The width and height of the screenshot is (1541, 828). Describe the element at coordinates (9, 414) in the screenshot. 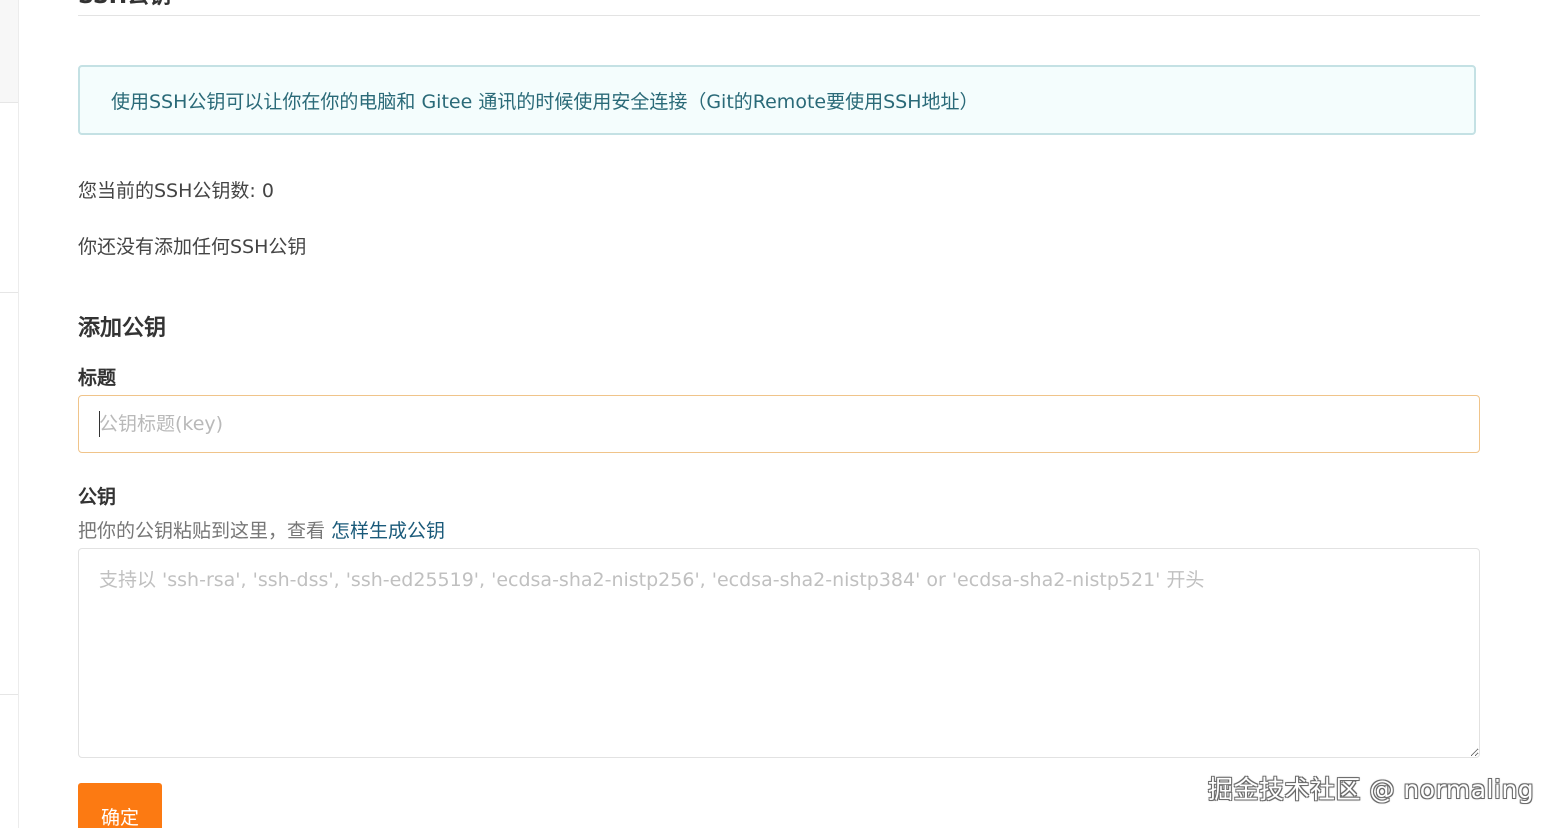

I see `sidebar-edge` at that location.